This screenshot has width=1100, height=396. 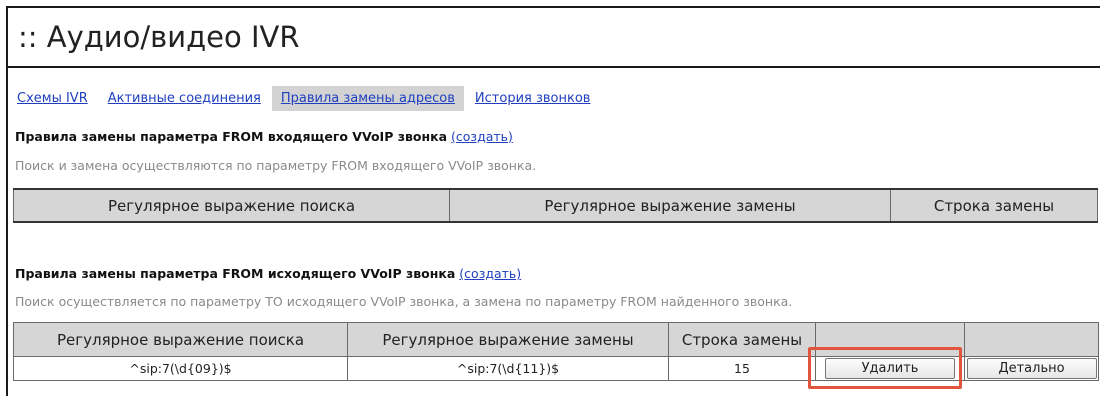 I want to click on cell-replace-string: 15, so click(x=742, y=368).